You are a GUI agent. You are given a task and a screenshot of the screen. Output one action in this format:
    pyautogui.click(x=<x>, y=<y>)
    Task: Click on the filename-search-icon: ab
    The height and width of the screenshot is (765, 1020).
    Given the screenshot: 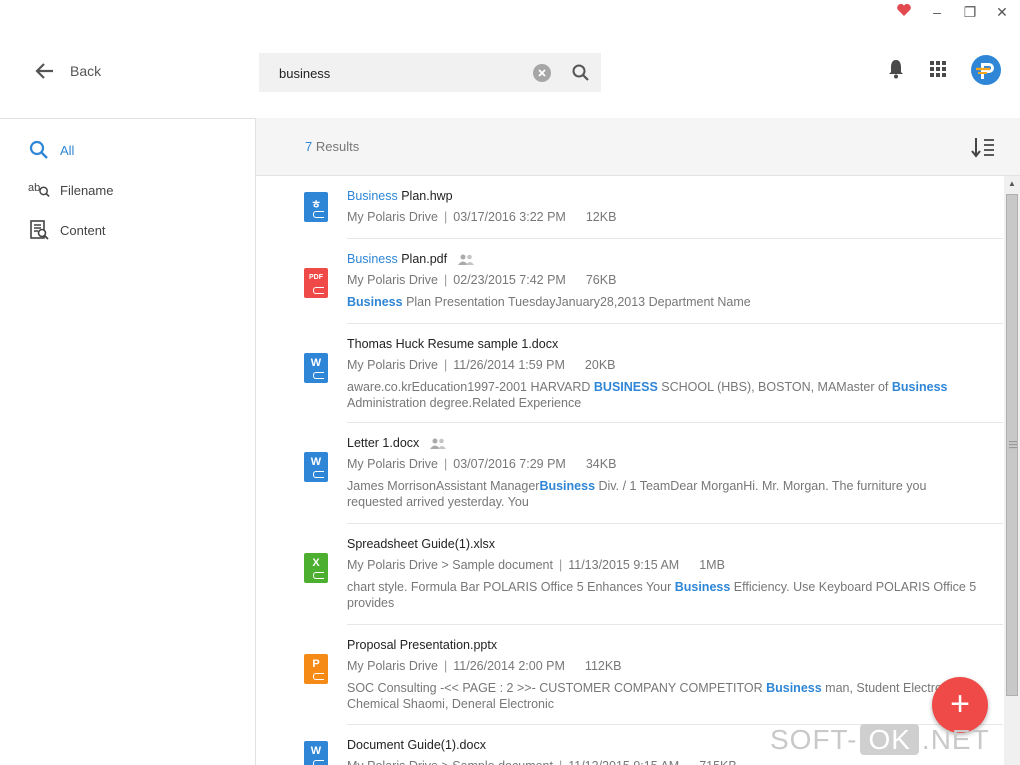 What is the action you would take?
    pyautogui.click(x=39, y=190)
    